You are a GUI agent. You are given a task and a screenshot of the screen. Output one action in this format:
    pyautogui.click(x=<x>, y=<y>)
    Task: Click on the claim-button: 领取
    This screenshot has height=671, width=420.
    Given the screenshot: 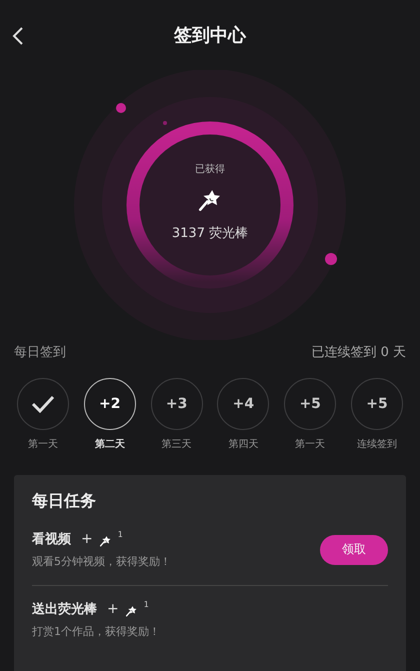 What is the action you would take?
    pyautogui.click(x=354, y=549)
    